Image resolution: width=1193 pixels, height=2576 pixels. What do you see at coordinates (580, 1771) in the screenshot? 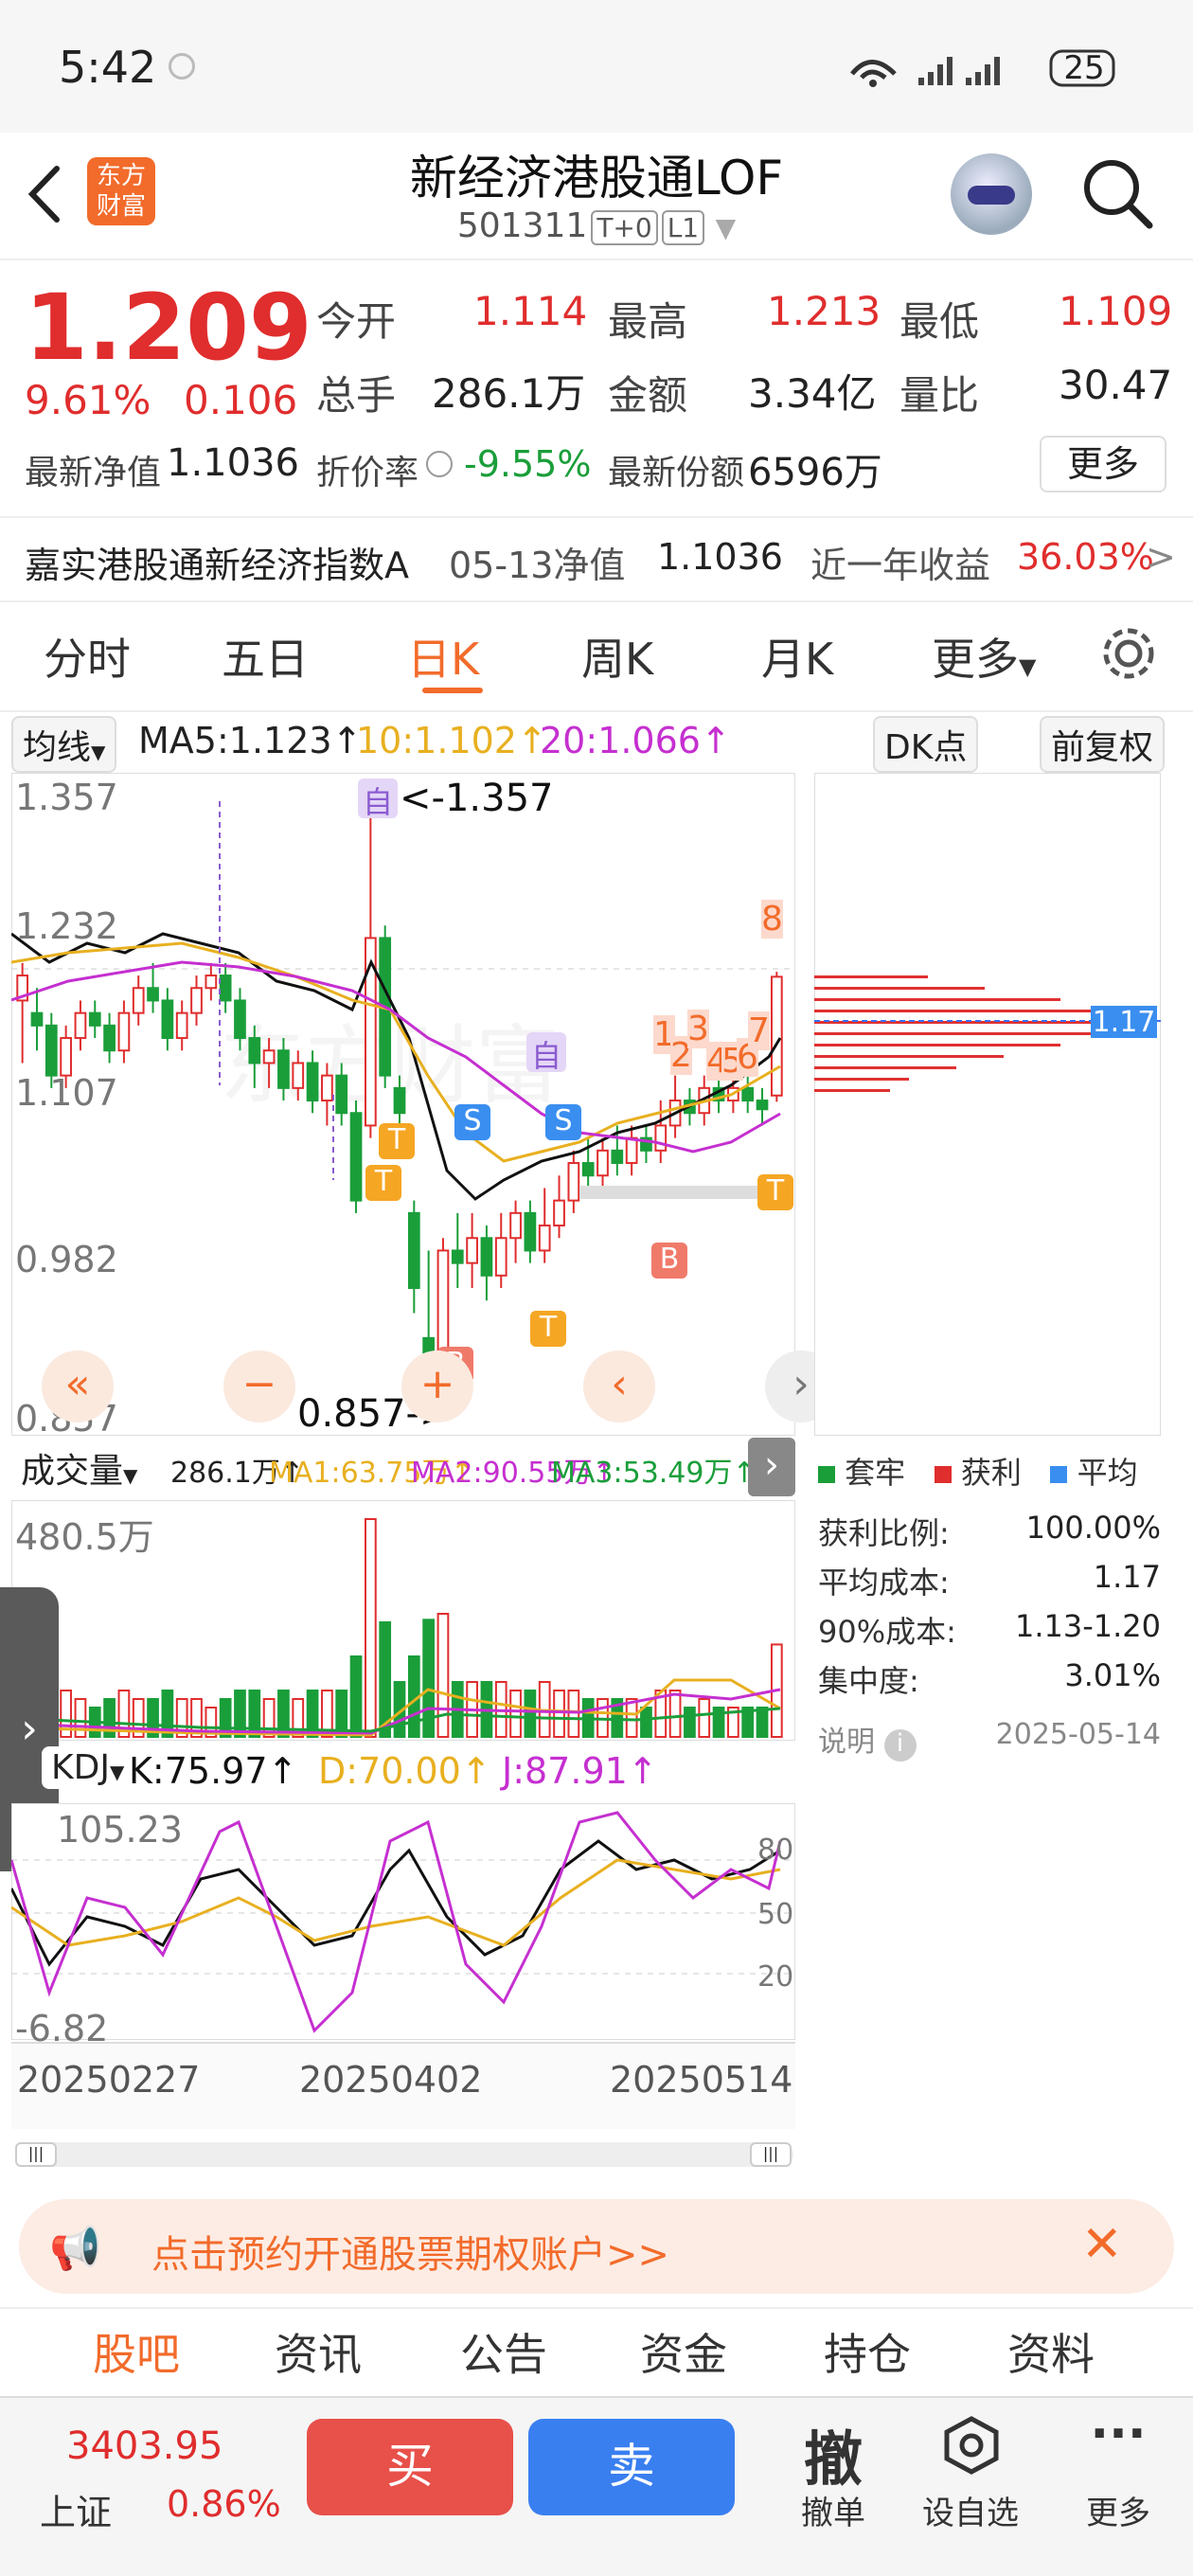
I see `kdj-j: J:87.91↑` at bounding box center [580, 1771].